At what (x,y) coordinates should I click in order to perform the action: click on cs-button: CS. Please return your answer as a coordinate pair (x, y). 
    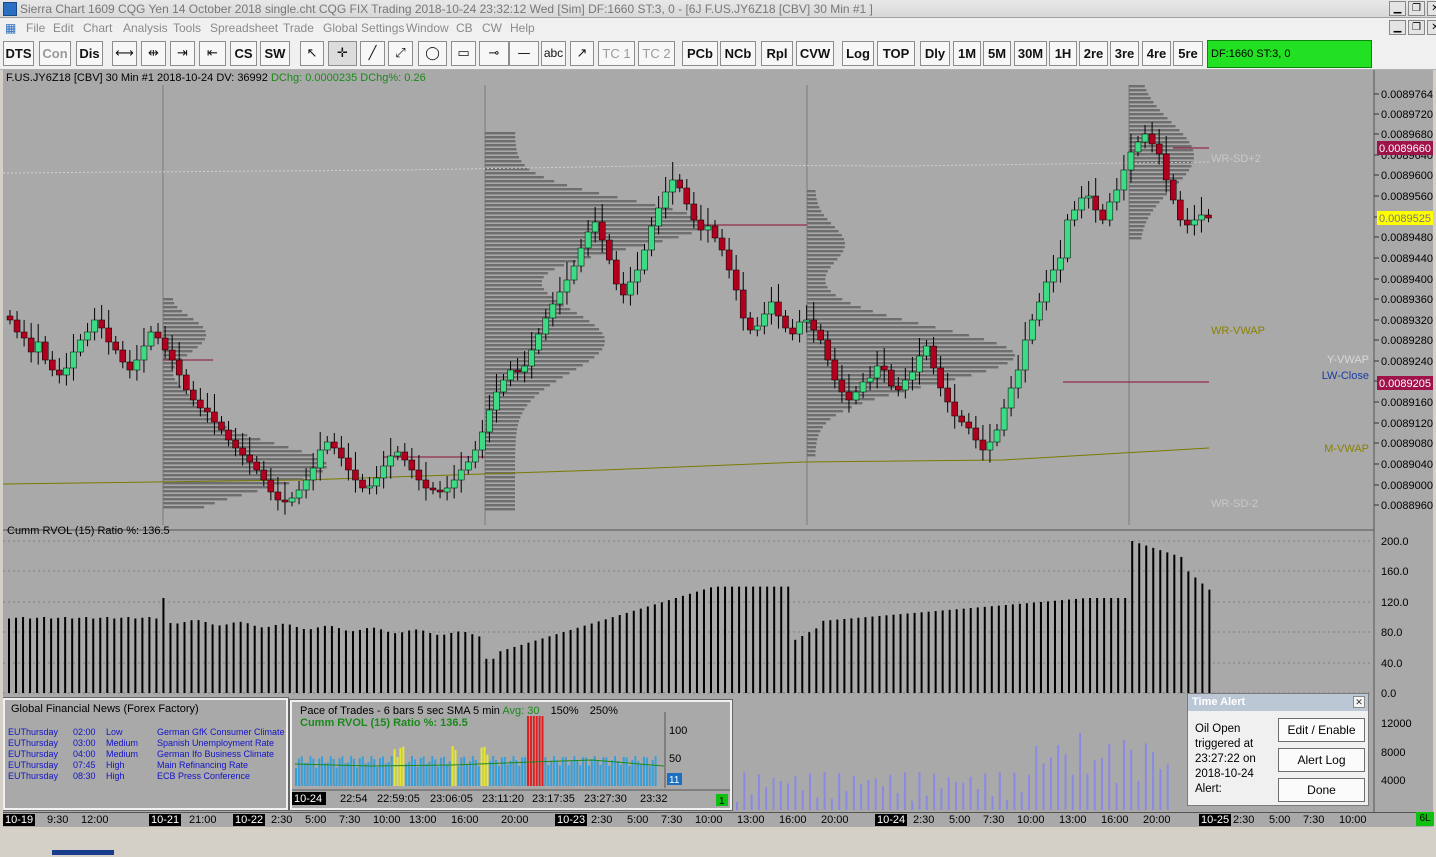
    Looking at the image, I should click on (243, 53).